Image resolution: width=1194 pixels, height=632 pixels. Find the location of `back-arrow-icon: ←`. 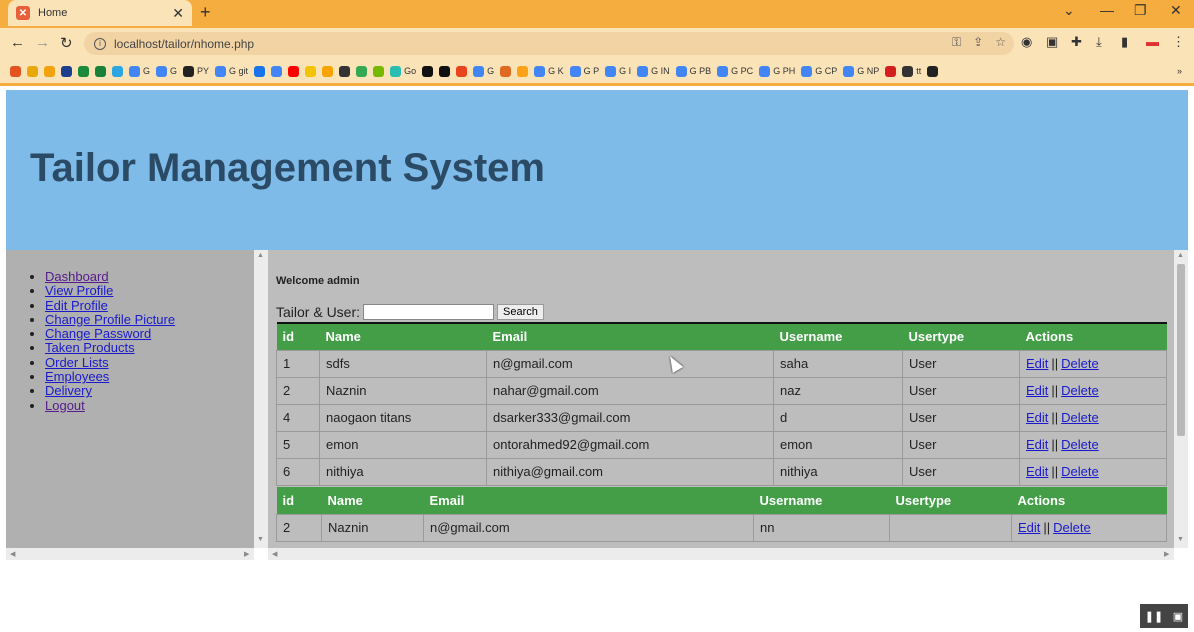

back-arrow-icon: ← is located at coordinates (17, 42).